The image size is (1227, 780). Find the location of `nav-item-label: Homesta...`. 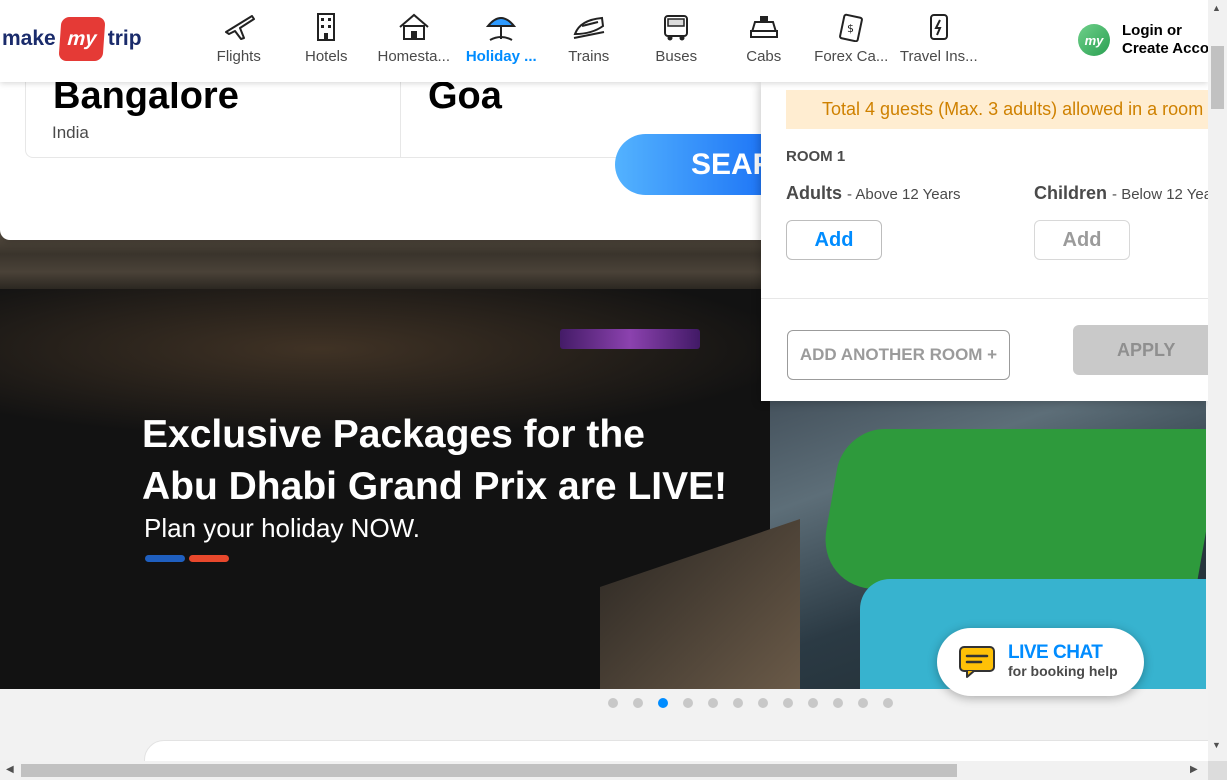

nav-item-label: Homesta... is located at coordinates (414, 56).